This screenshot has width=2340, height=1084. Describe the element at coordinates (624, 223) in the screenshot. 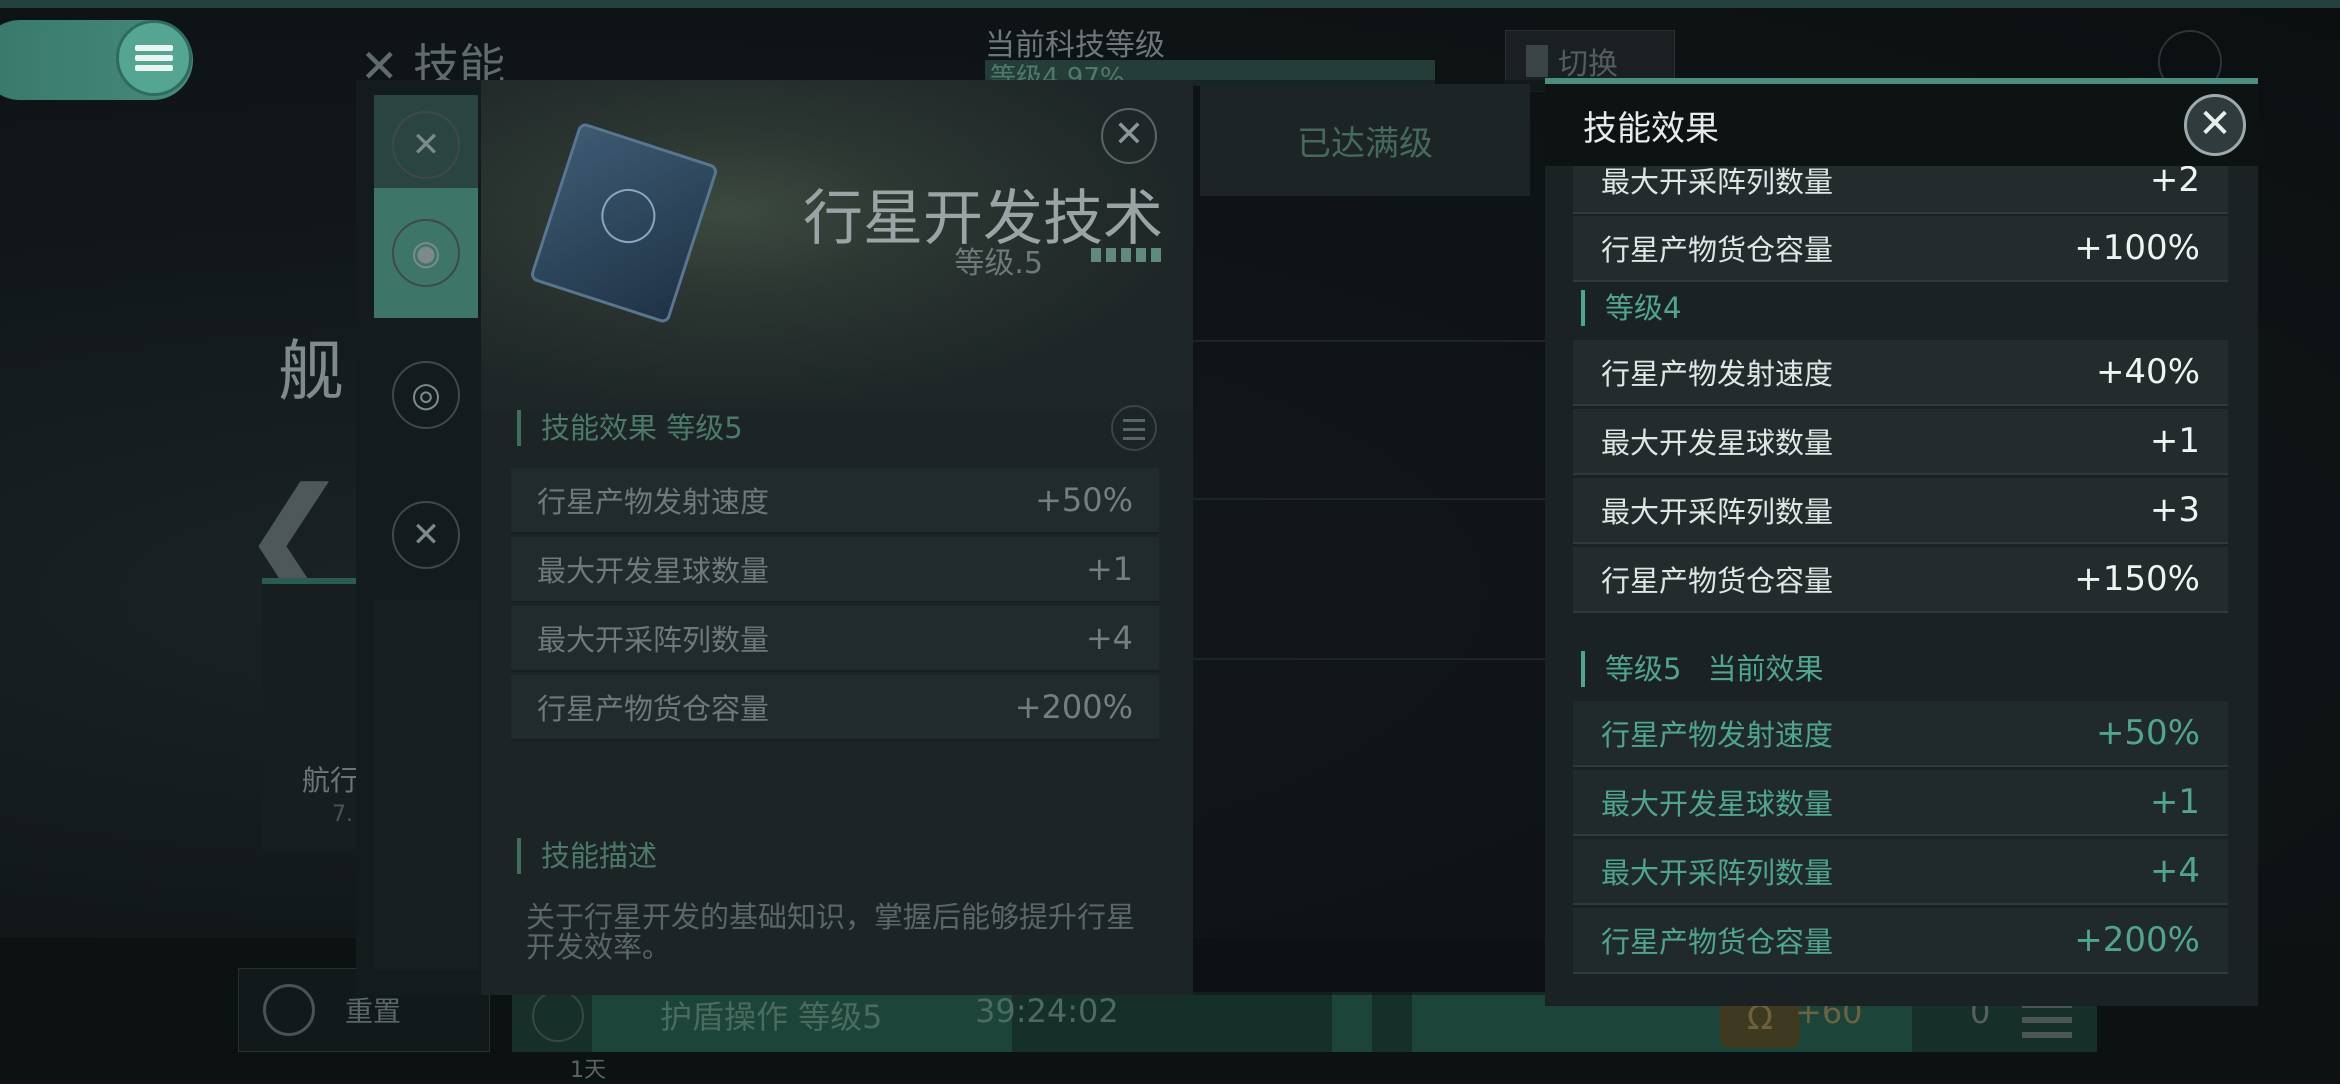

I see `tech-book-icon` at that location.